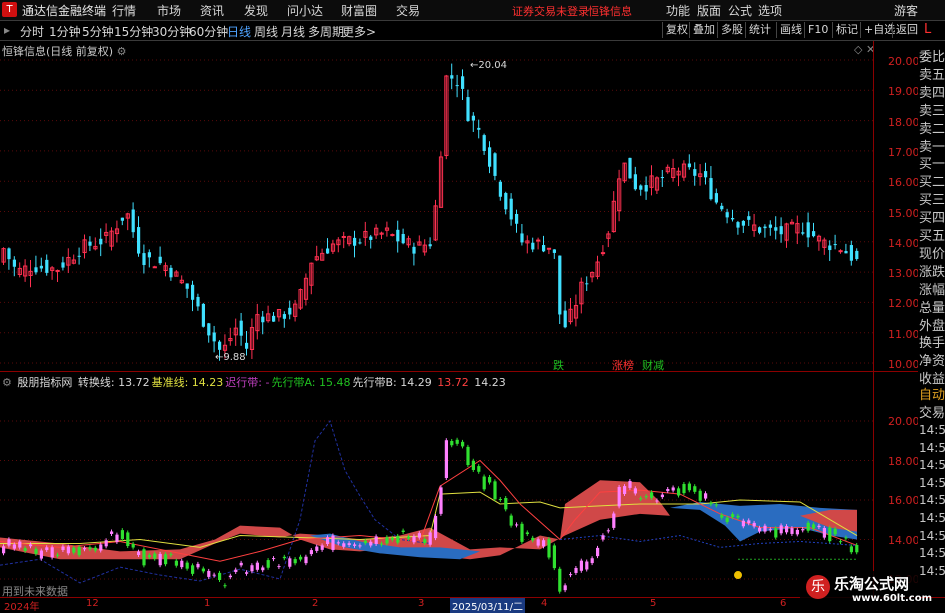 This screenshot has height=613, width=945. I want to click on menu-item-discover: 发现, so click(256, 10).